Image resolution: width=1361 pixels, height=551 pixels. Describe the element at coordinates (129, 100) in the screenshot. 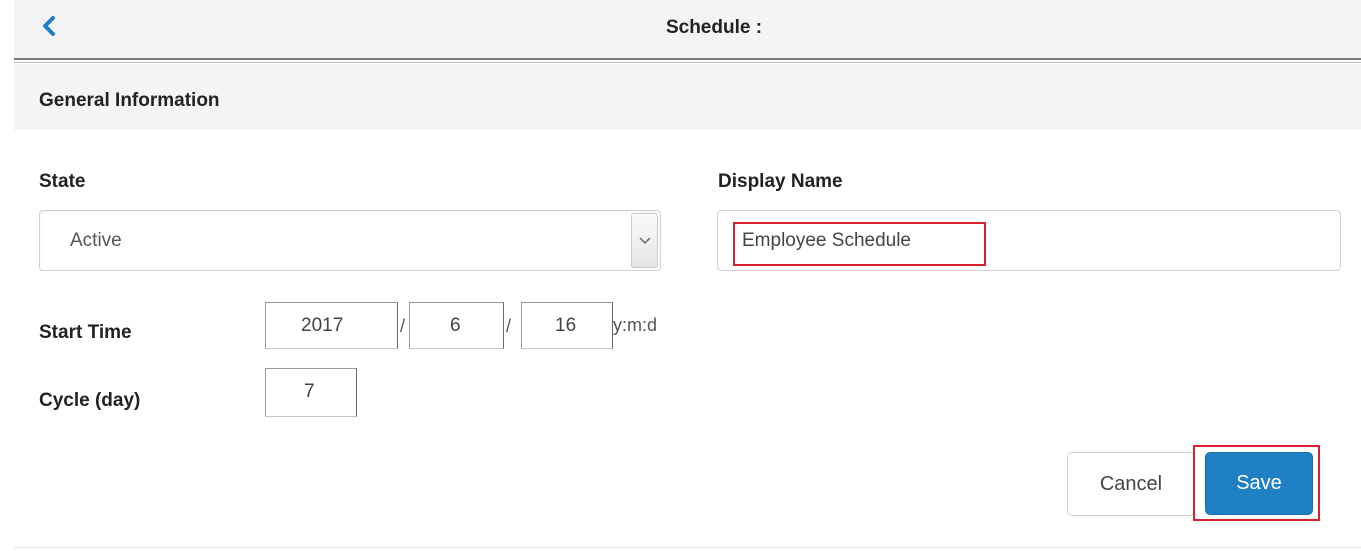

I see `section-title: General Information` at that location.